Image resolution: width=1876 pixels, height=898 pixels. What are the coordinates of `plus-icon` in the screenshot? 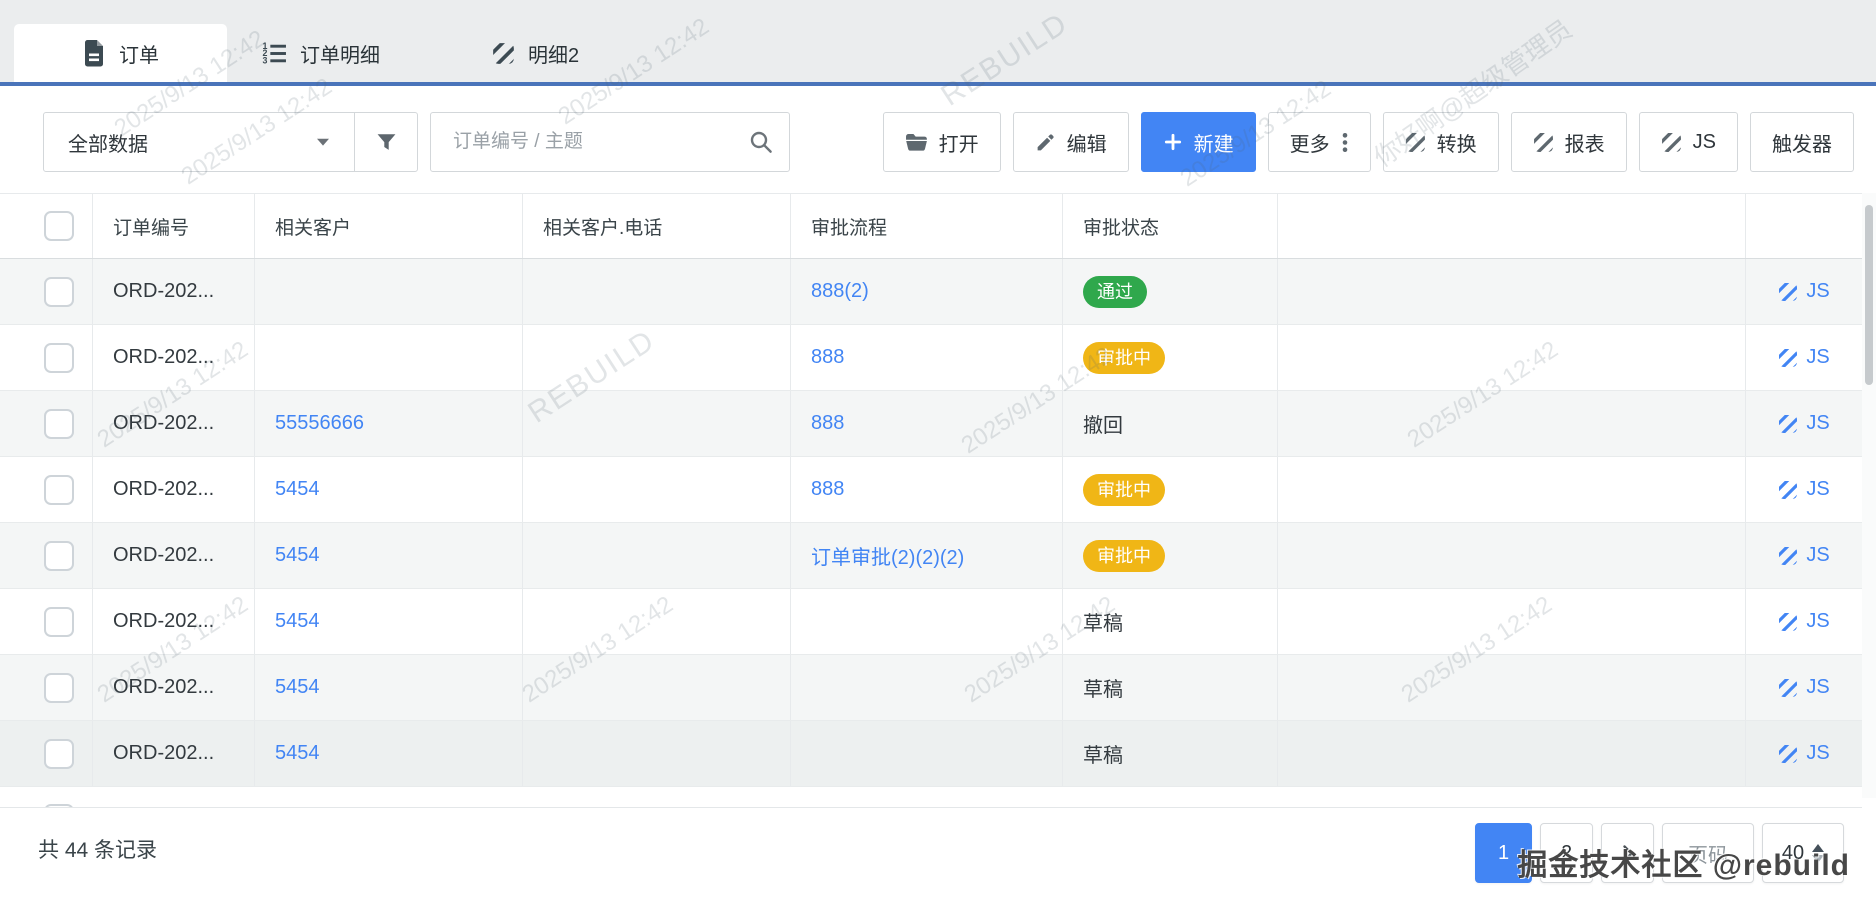 It's located at (1173, 142).